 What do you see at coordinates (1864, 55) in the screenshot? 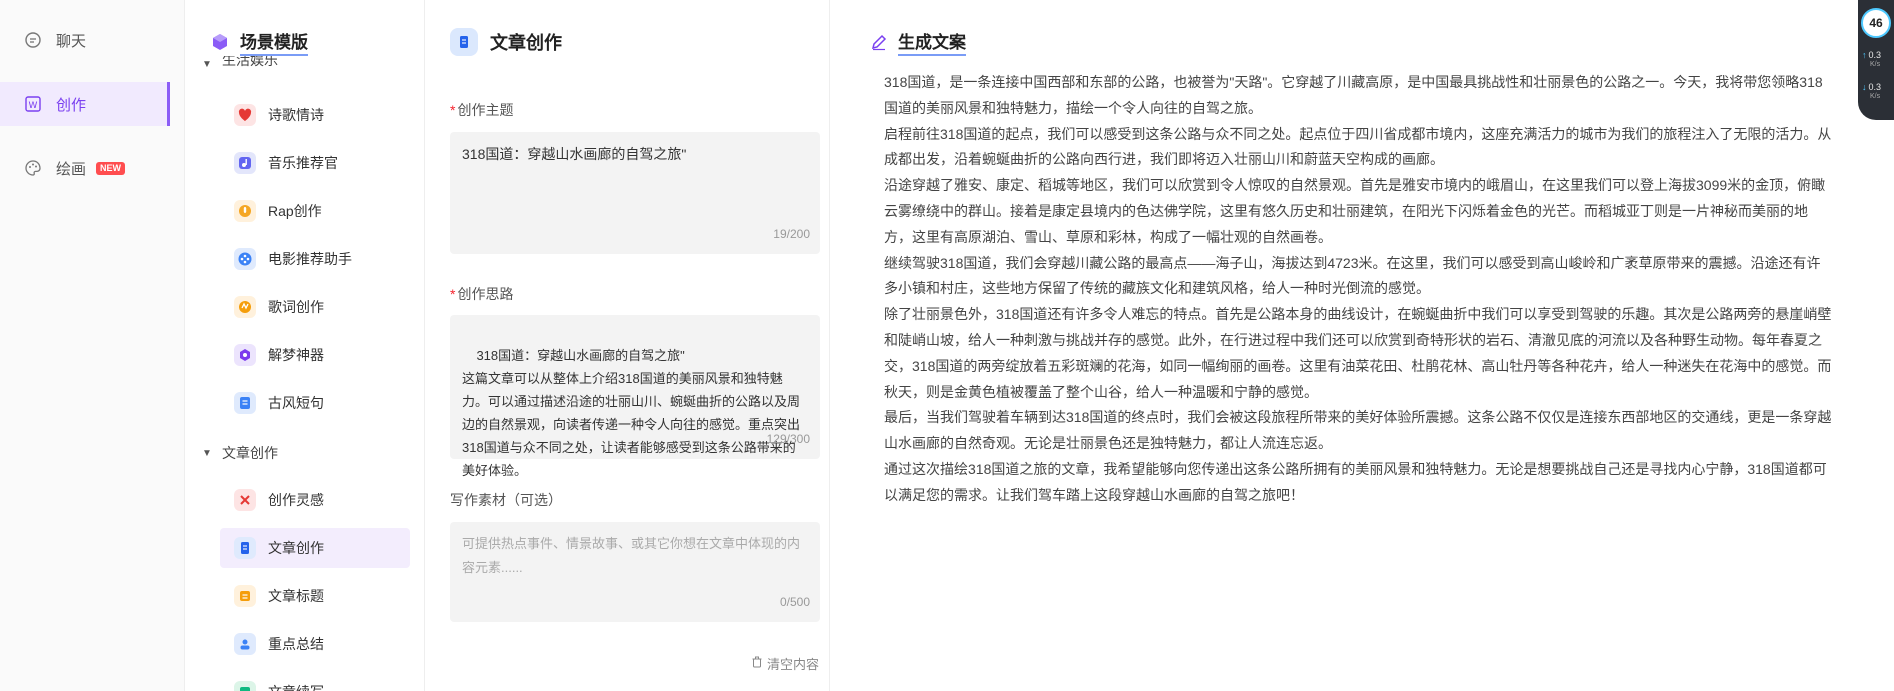
I see `arrow-up-icon: ↑` at bounding box center [1864, 55].